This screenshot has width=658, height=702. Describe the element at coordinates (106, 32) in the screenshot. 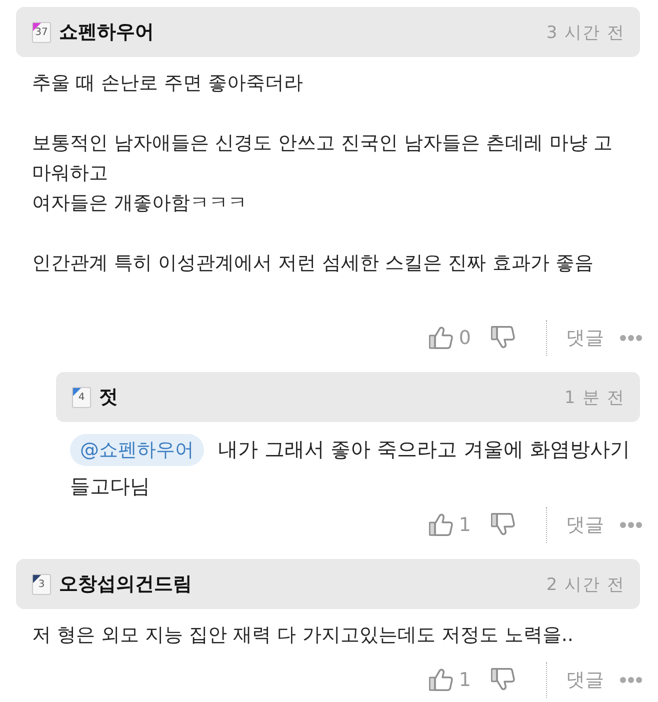

I see `author-name: 쇼펜하우어` at that location.